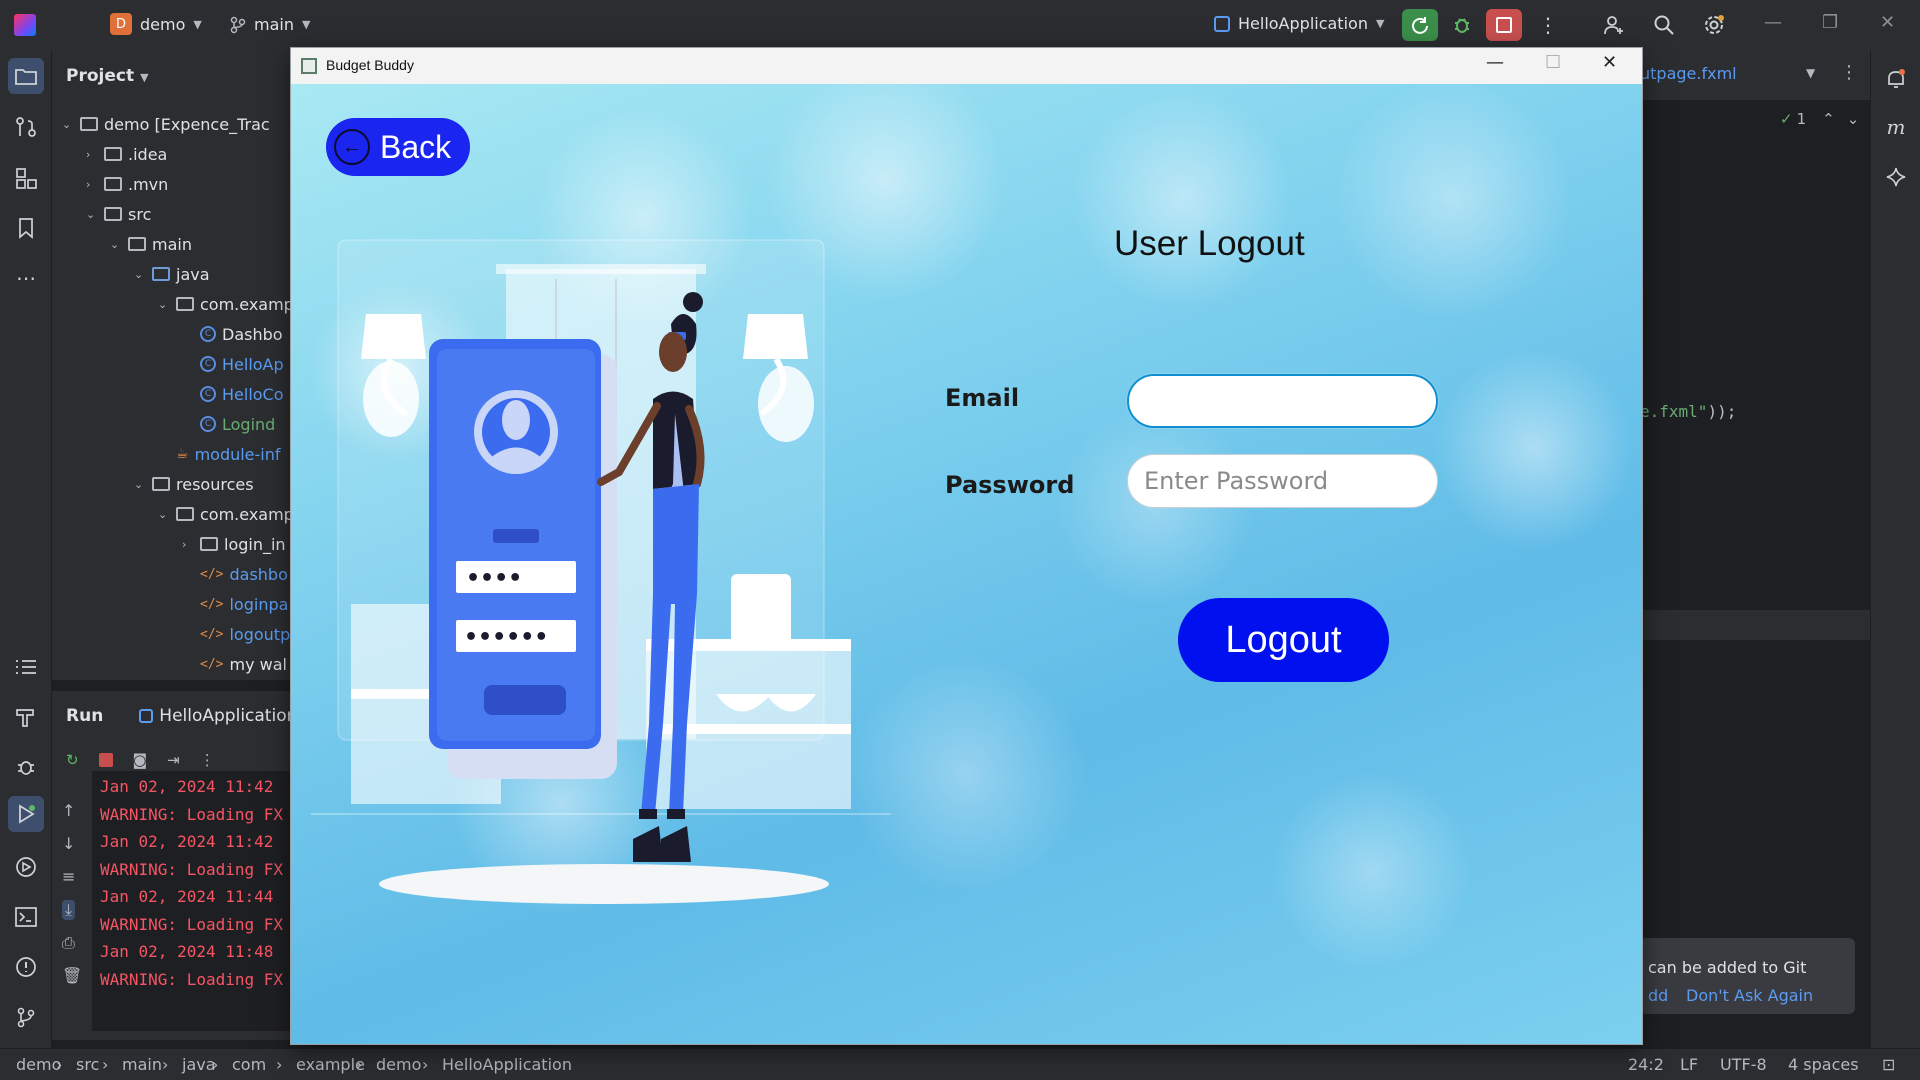 The width and height of the screenshot is (1920, 1080). I want to click on run-config-tab: HelloApplication, so click(215, 716).